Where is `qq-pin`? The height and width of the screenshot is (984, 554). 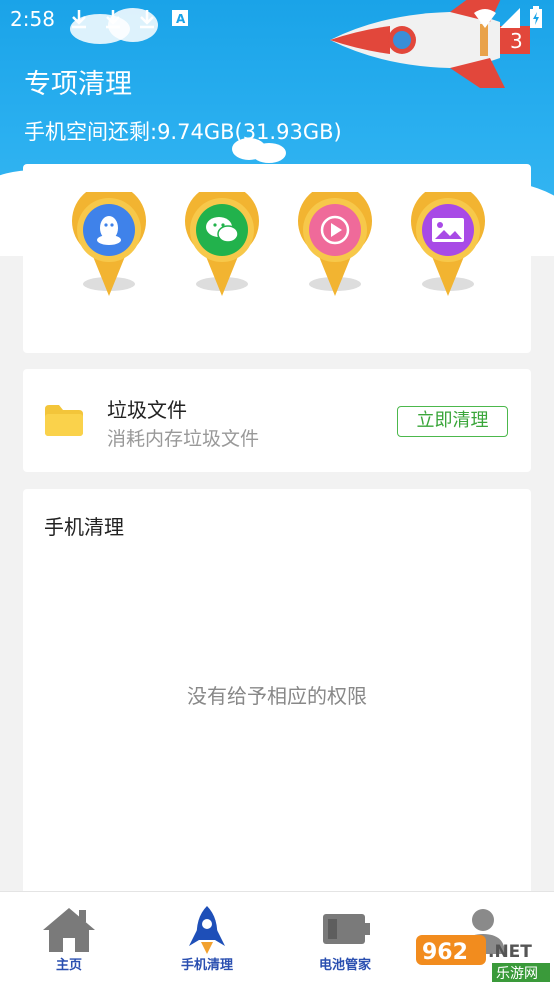
qq-pin is located at coordinates (109, 240).